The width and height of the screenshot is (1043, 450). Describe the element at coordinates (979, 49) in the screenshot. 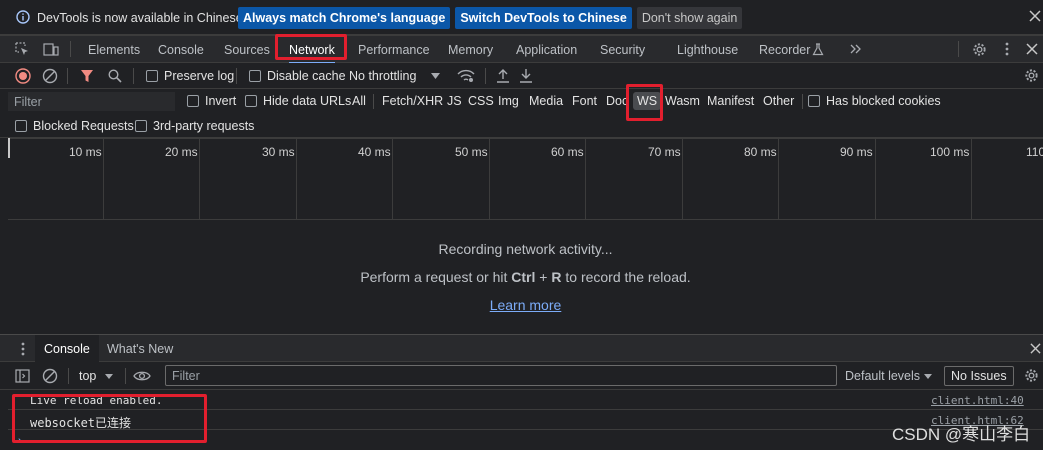

I see `settings-gear-icon` at that location.